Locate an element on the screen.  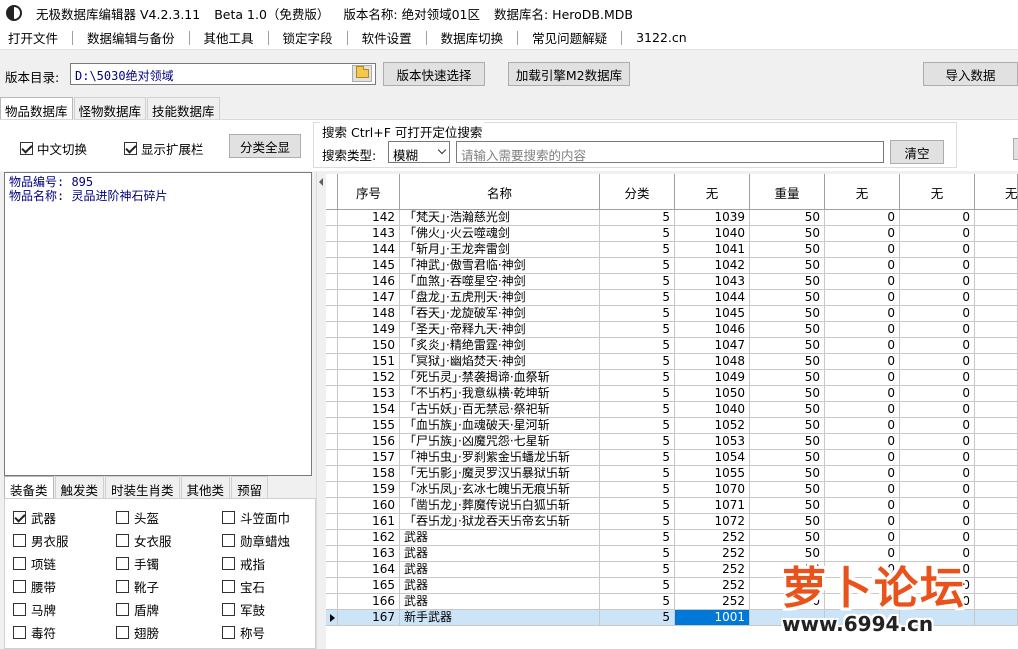
cell-index: 156 is located at coordinates (369, 442).